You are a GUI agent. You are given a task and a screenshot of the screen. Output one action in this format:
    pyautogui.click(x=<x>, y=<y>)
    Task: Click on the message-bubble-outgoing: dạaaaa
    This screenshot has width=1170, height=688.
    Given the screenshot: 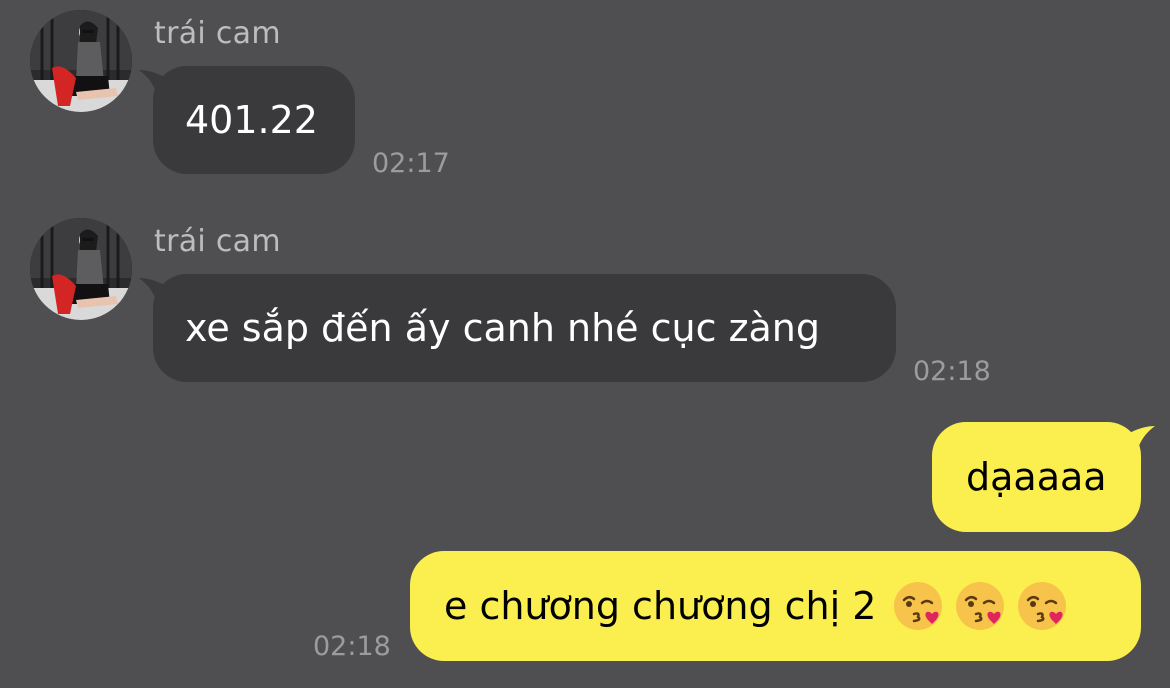 What is the action you would take?
    pyautogui.click(x=1043, y=477)
    